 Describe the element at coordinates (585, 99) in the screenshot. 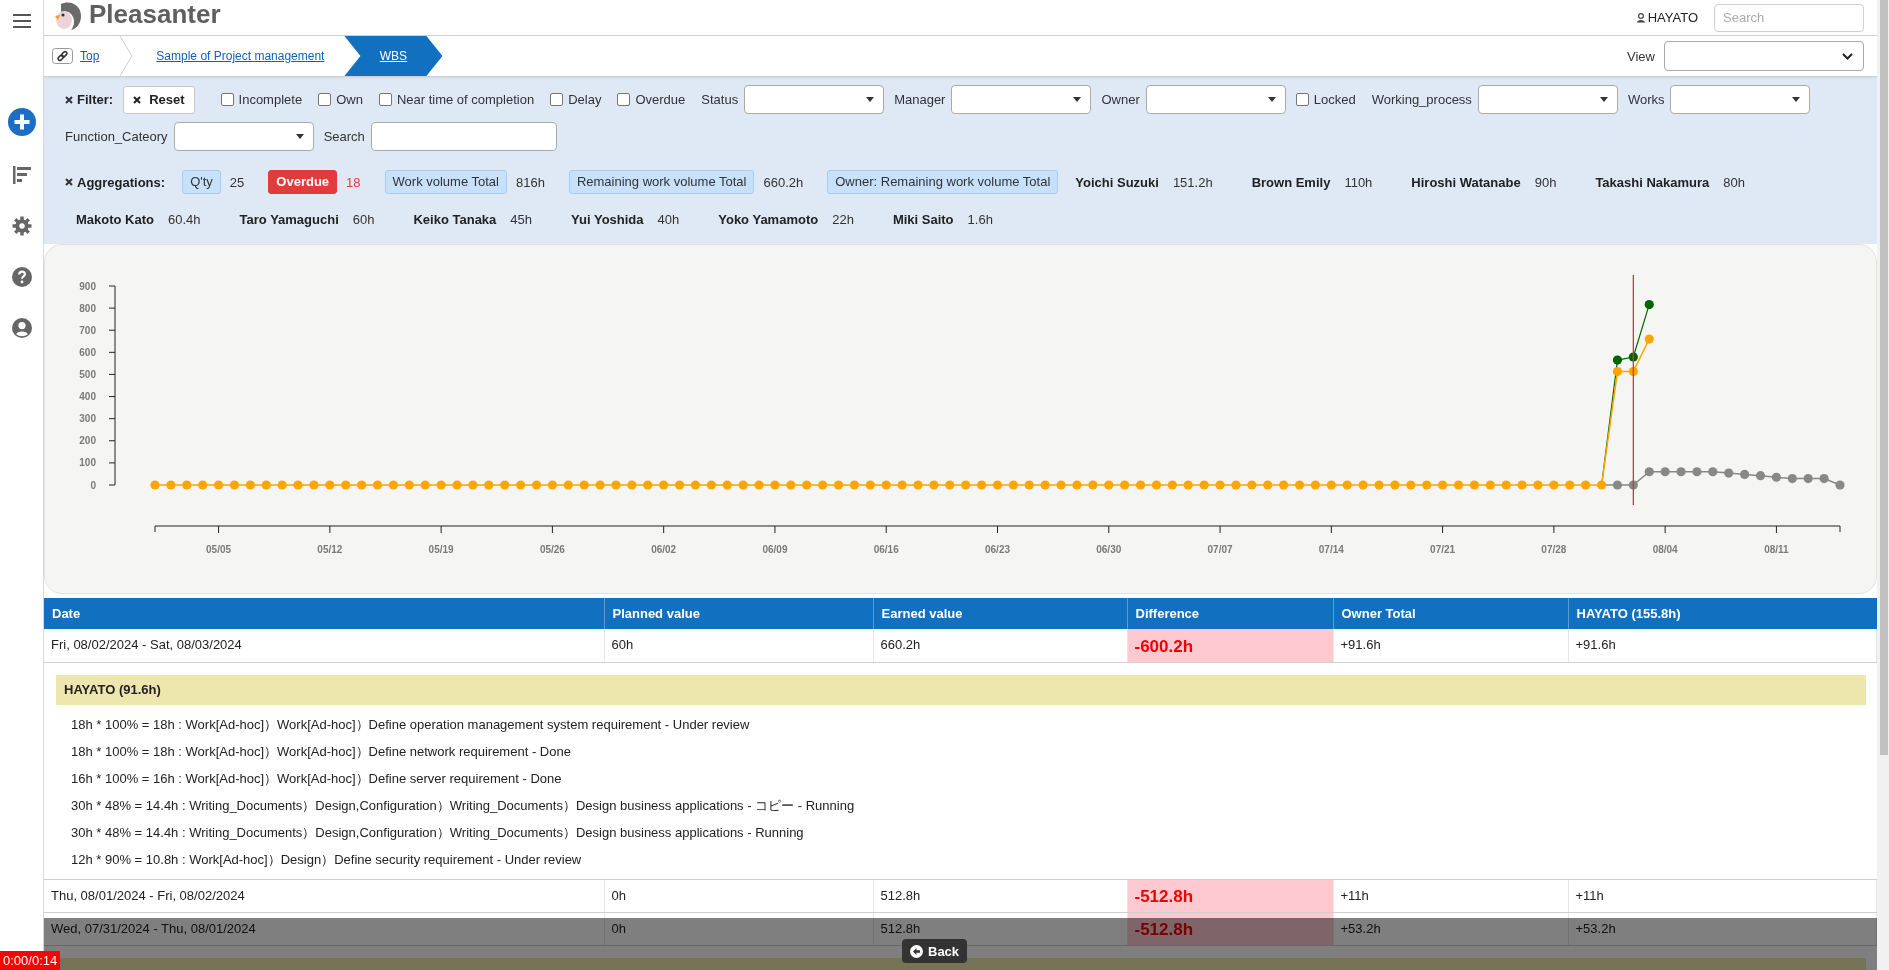

I see `checkbox-label: Delay` at that location.